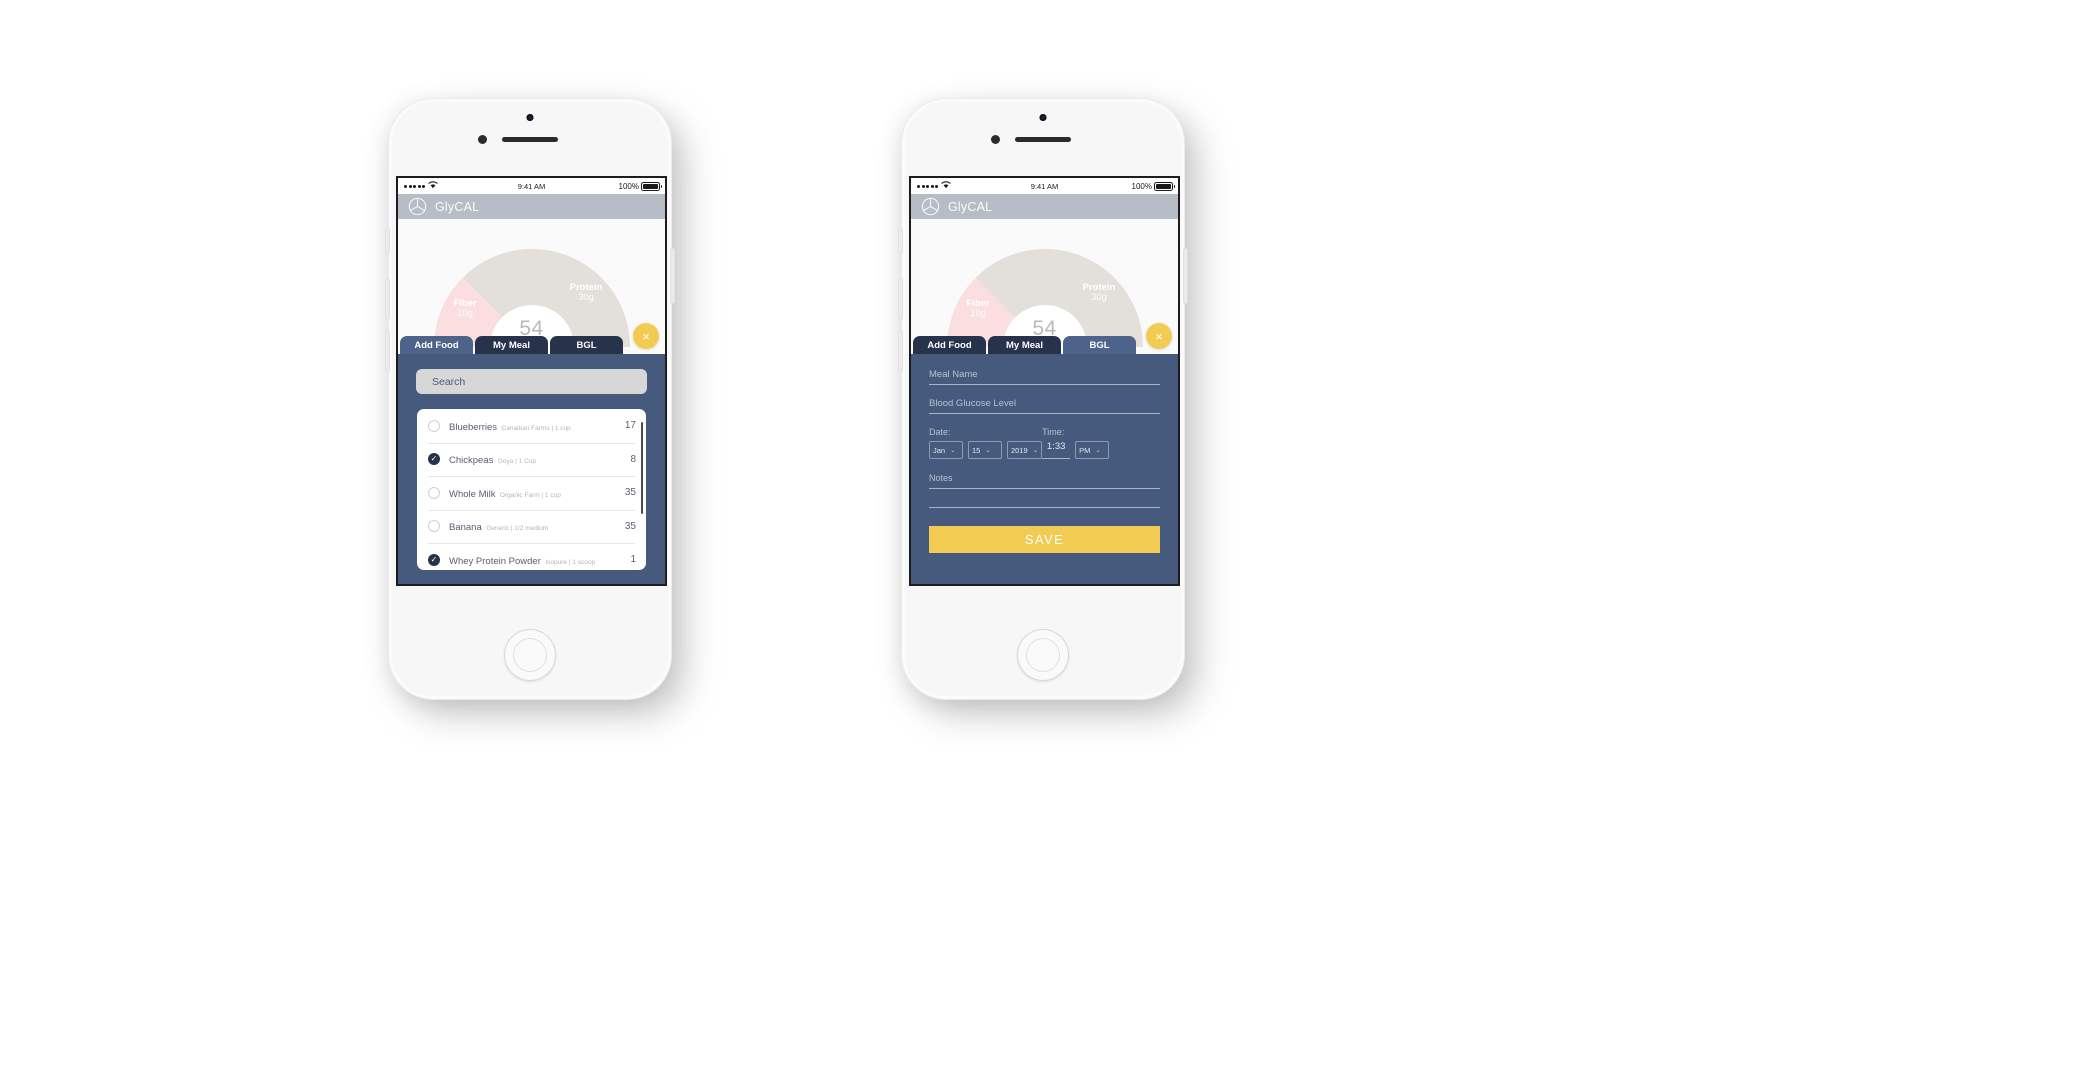 The image size is (2080, 1066). What do you see at coordinates (970, 206) in the screenshot?
I see `app-title-right: GlyCAL` at bounding box center [970, 206].